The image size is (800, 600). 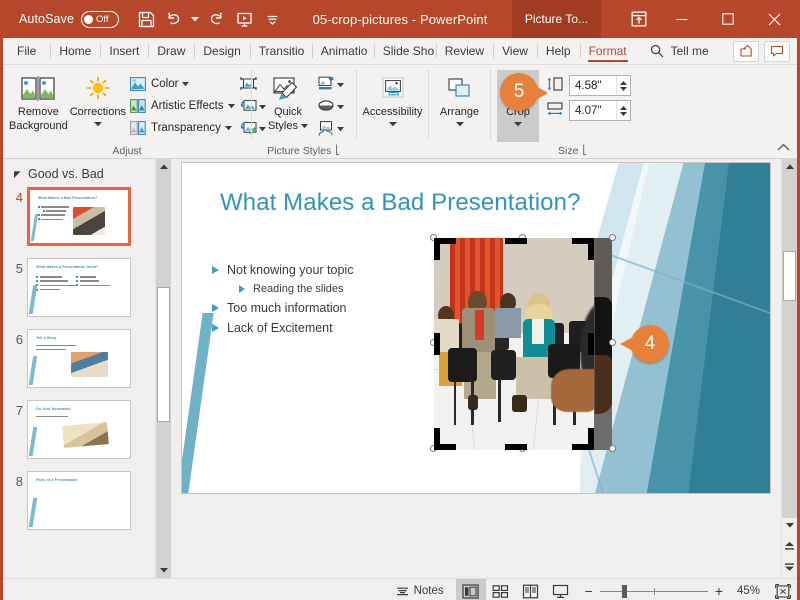 I want to click on arrange-dropdown-icon, so click(x=459, y=124).